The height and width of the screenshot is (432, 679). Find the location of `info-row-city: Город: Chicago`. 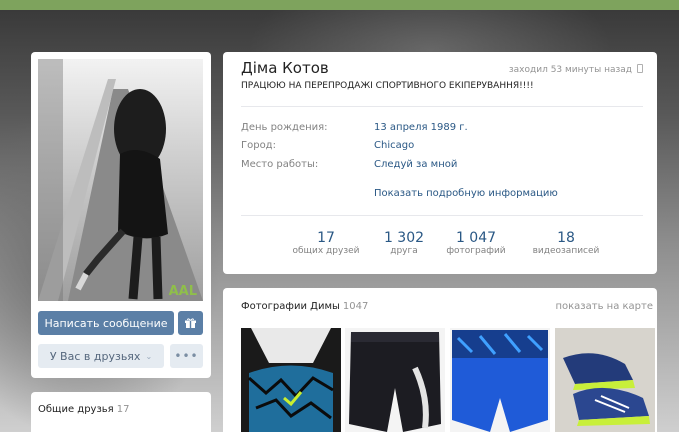

info-row-city: Город: Chicago is located at coordinates (327, 145).